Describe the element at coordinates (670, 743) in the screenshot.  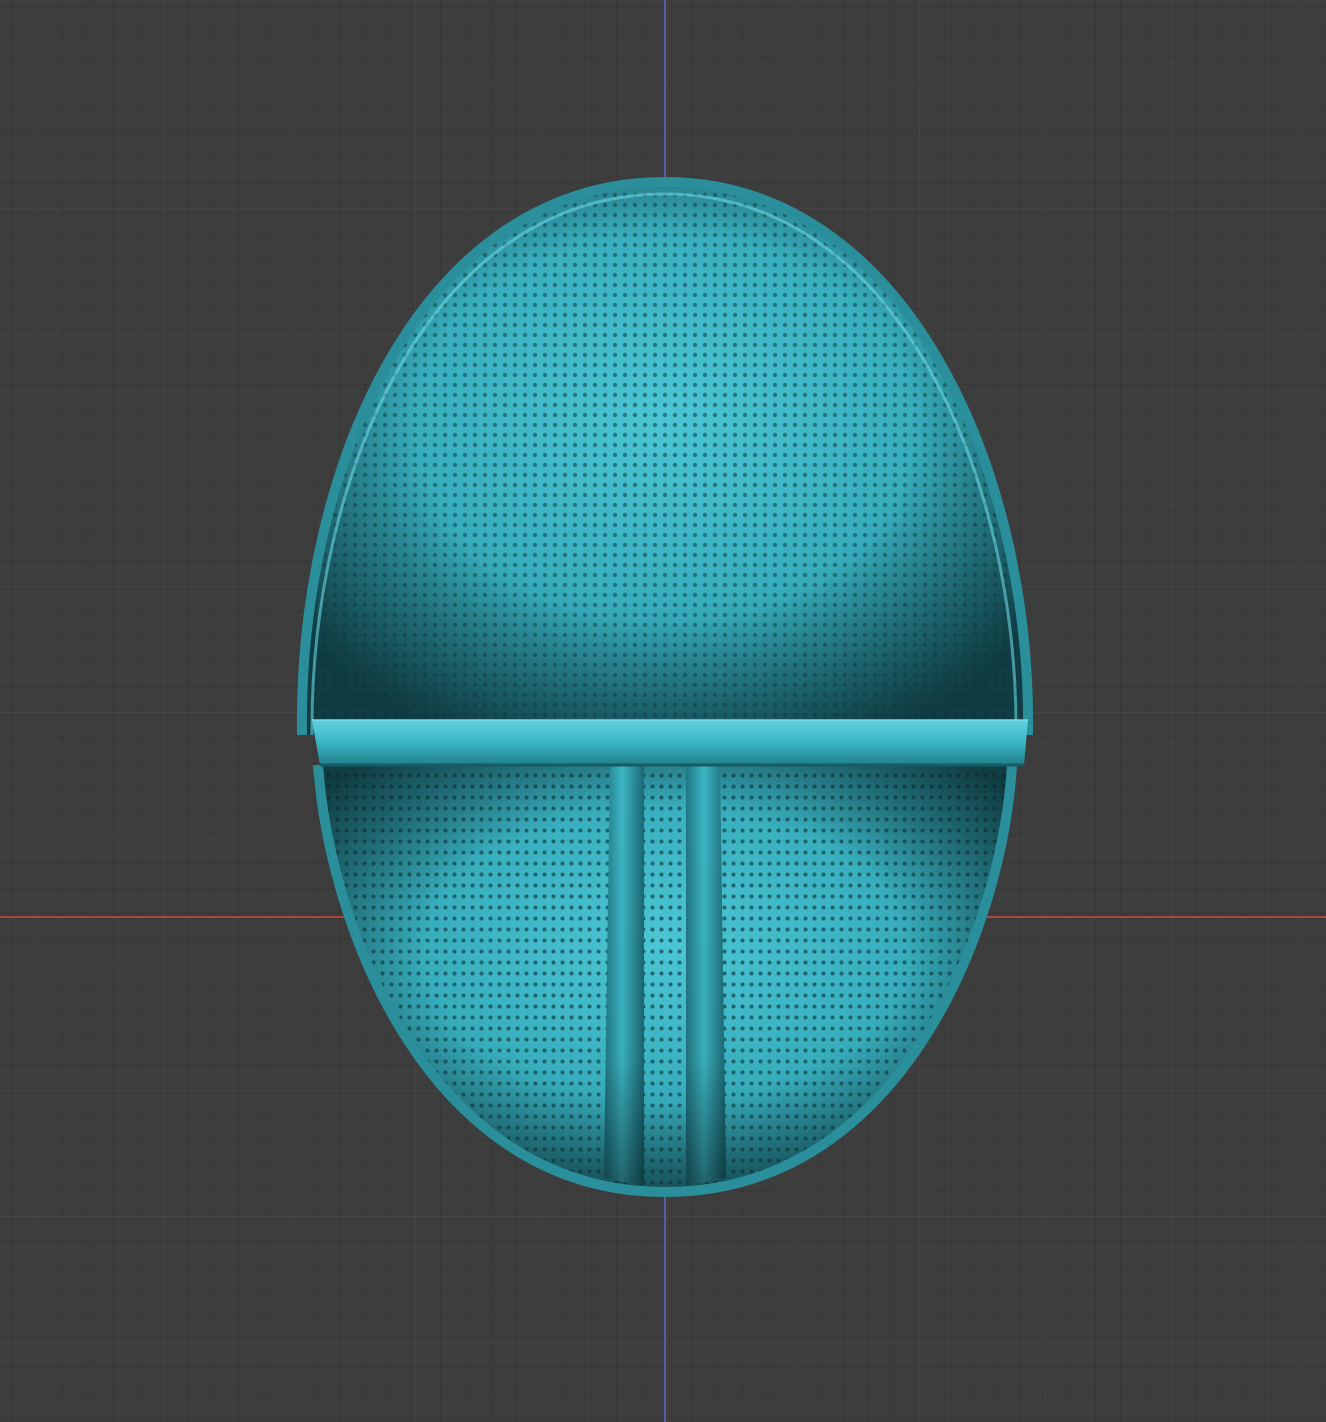
I see `mask-forehead-band` at that location.